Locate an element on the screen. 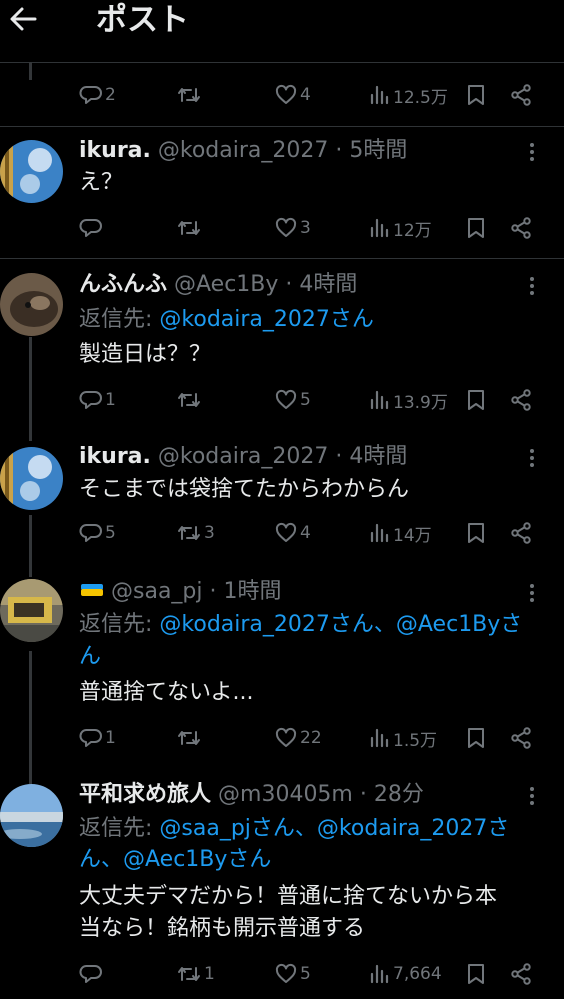  repost-button: 3 is located at coordinates (195, 533).